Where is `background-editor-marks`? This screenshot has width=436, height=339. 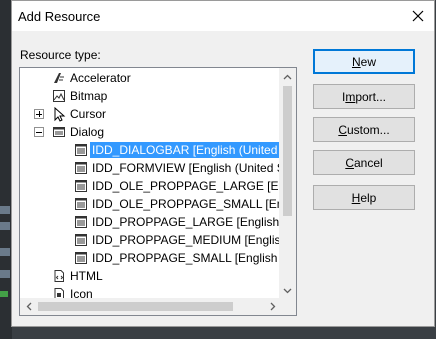
background-editor-marks is located at coordinates (5, 250).